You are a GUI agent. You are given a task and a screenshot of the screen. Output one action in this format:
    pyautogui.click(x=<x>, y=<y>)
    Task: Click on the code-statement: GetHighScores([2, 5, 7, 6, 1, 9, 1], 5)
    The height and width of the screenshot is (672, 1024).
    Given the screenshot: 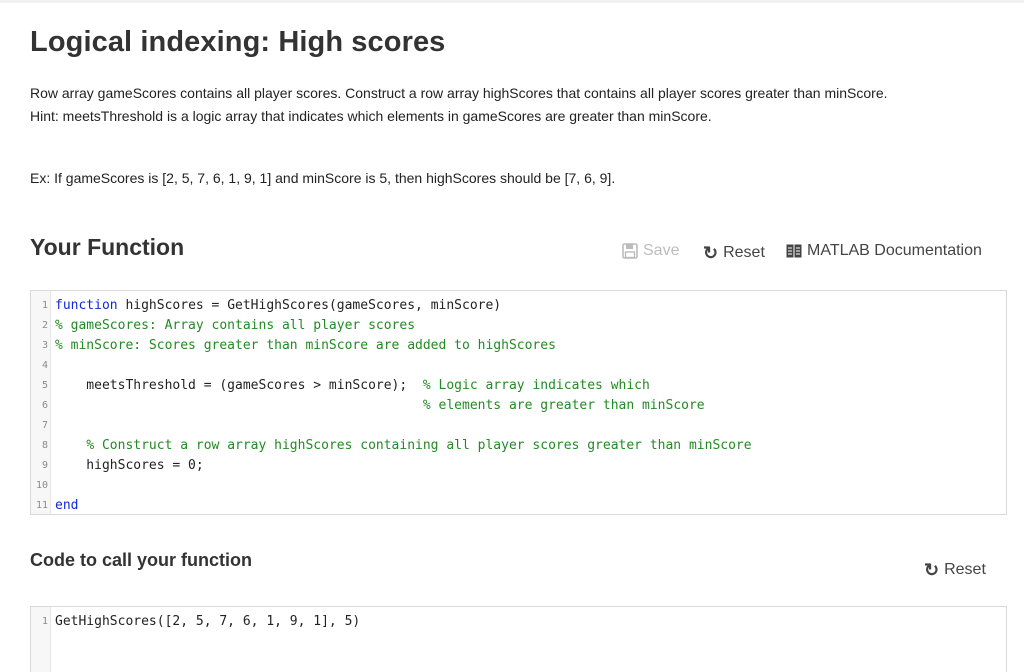 What is the action you would take?
    pyautogui.click(x=208, y=621)
    